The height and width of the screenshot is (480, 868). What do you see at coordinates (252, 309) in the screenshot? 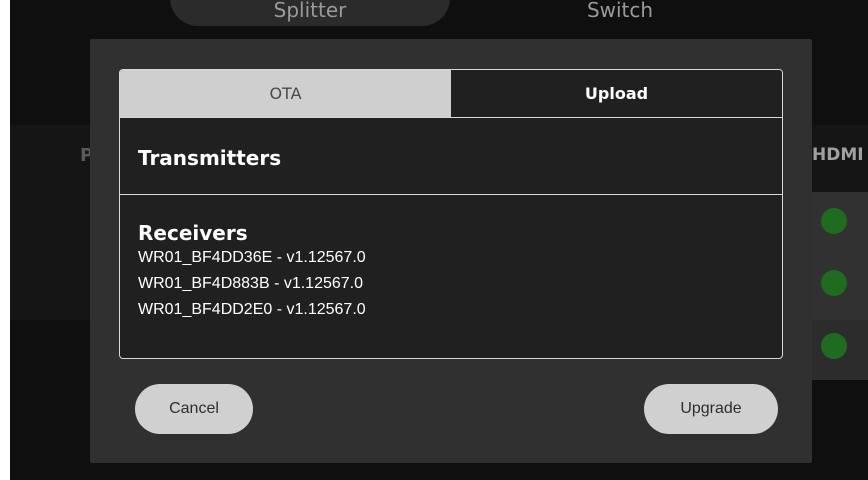
I see `receiver-item: WR01_BF4DD2E0 - v1.12567.0` at bounding box center [252, 309].